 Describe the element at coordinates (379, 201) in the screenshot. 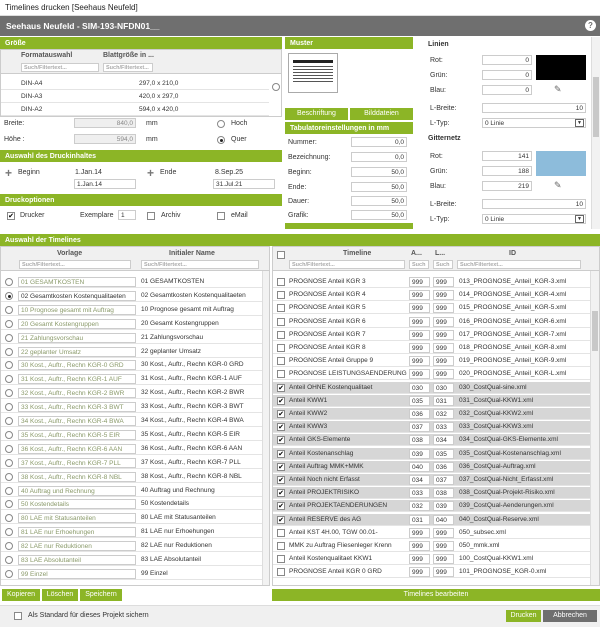

I see `tab-dauer-input` at that location.